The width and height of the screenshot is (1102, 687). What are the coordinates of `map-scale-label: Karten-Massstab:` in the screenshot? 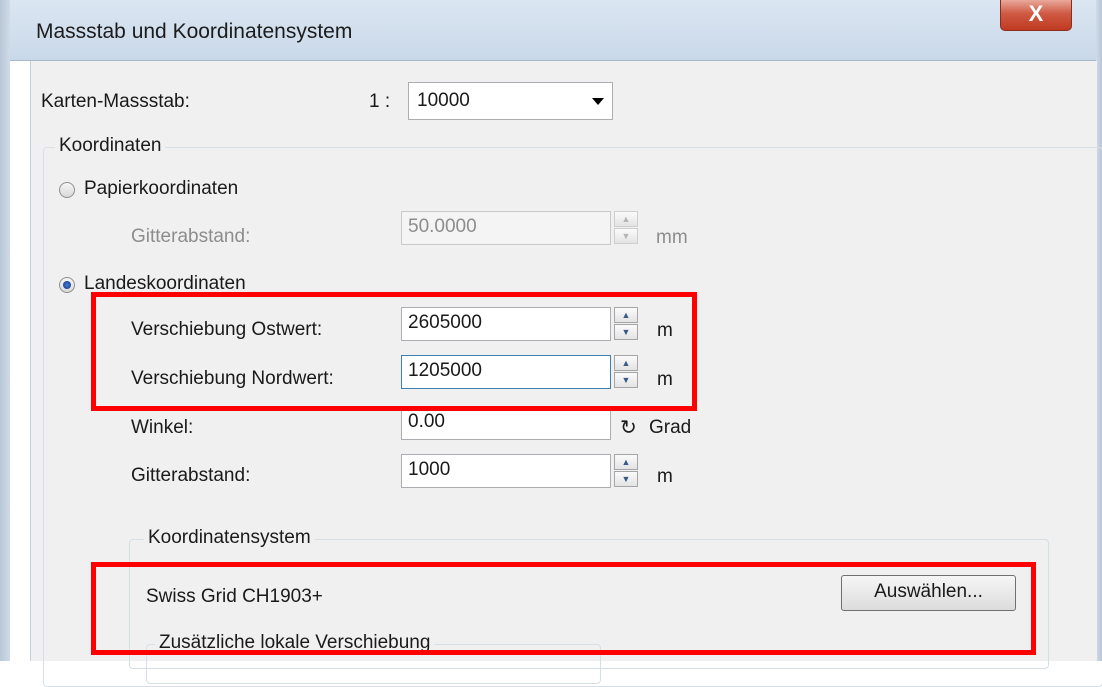 It's located at (115, 101).